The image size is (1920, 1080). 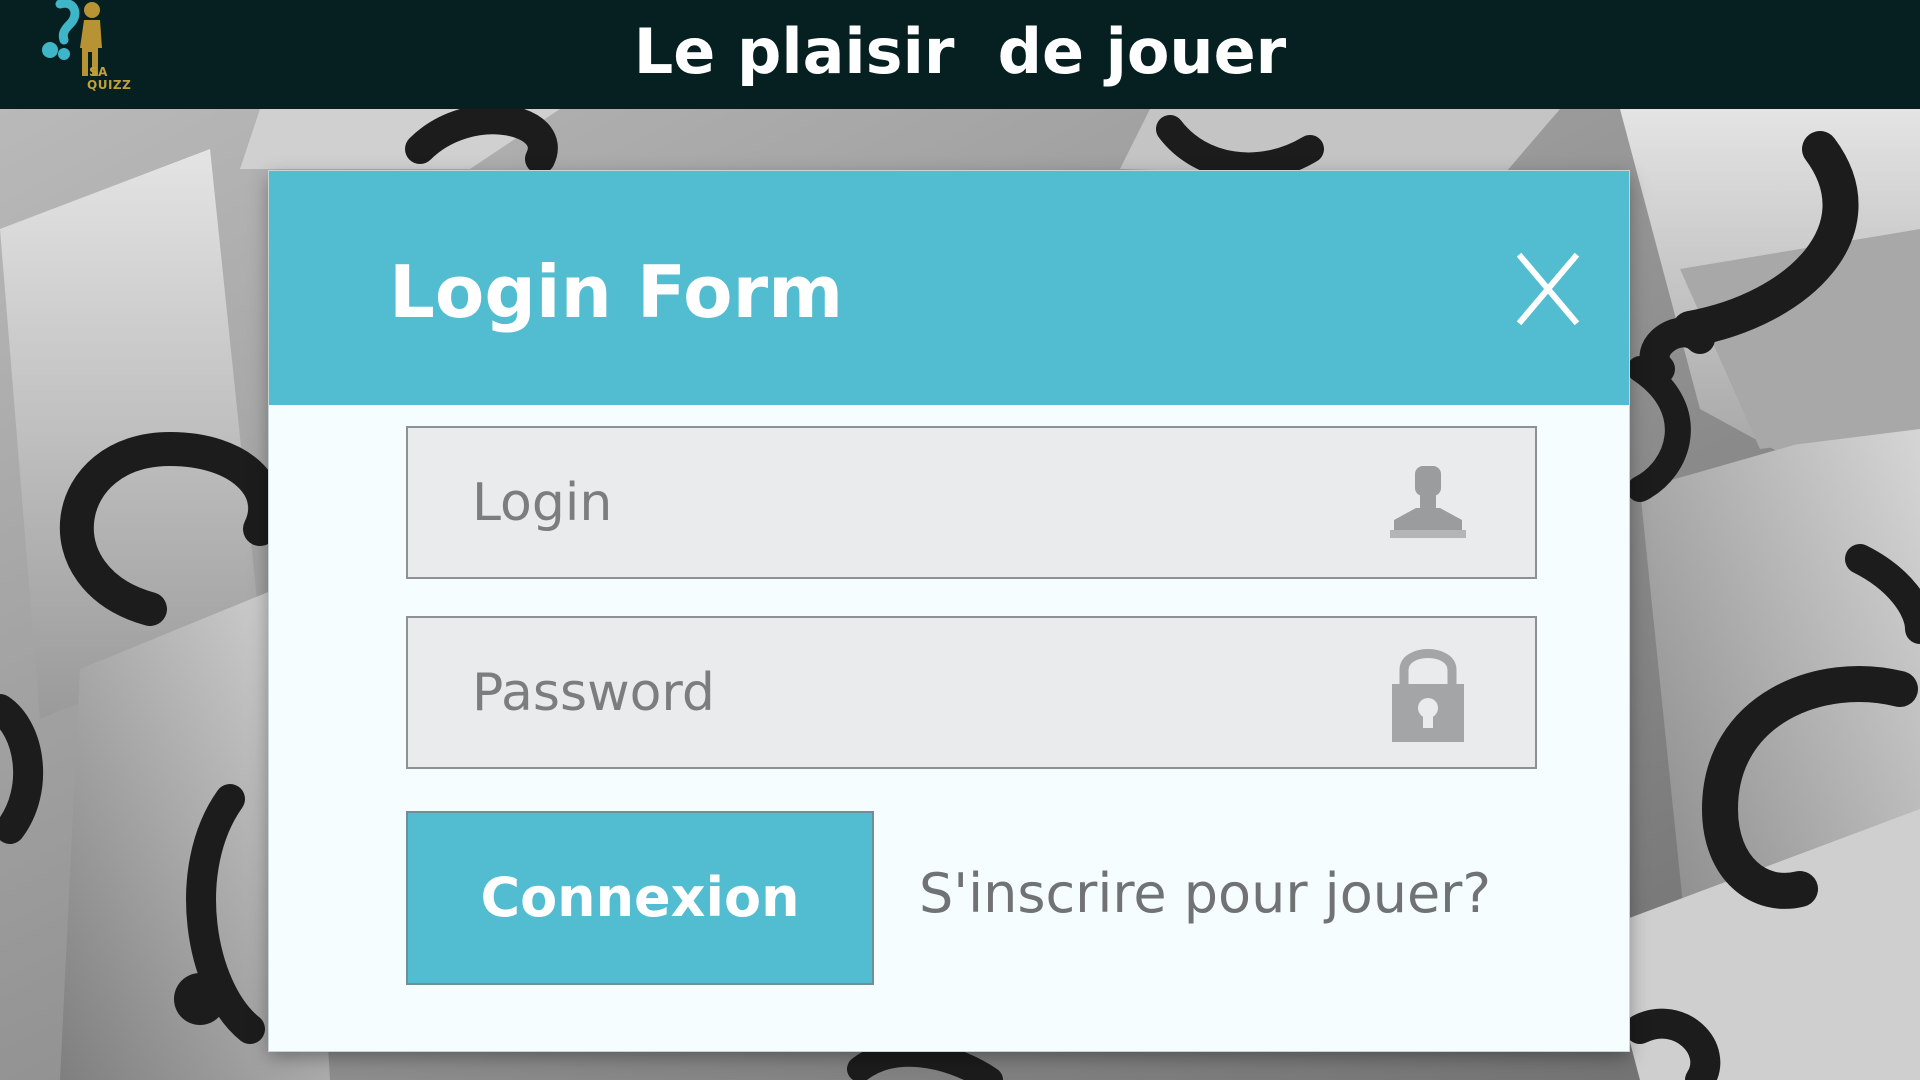 What do you see at coordinates (908, 502) in the screenshot?
I see `login-input` at bounding box center [908, 502].